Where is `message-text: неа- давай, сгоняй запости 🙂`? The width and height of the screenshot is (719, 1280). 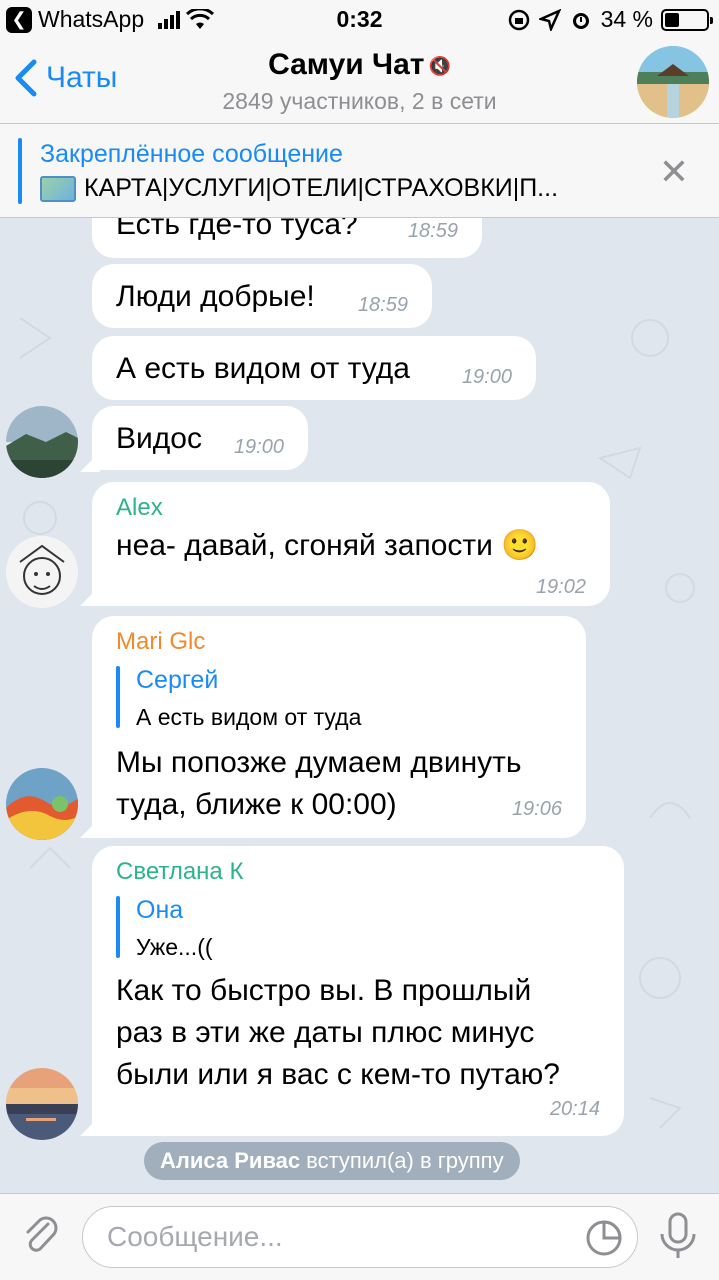
message-text: неа- давай, сгоняй запости 🙂 is located at coordinates (327, 545).